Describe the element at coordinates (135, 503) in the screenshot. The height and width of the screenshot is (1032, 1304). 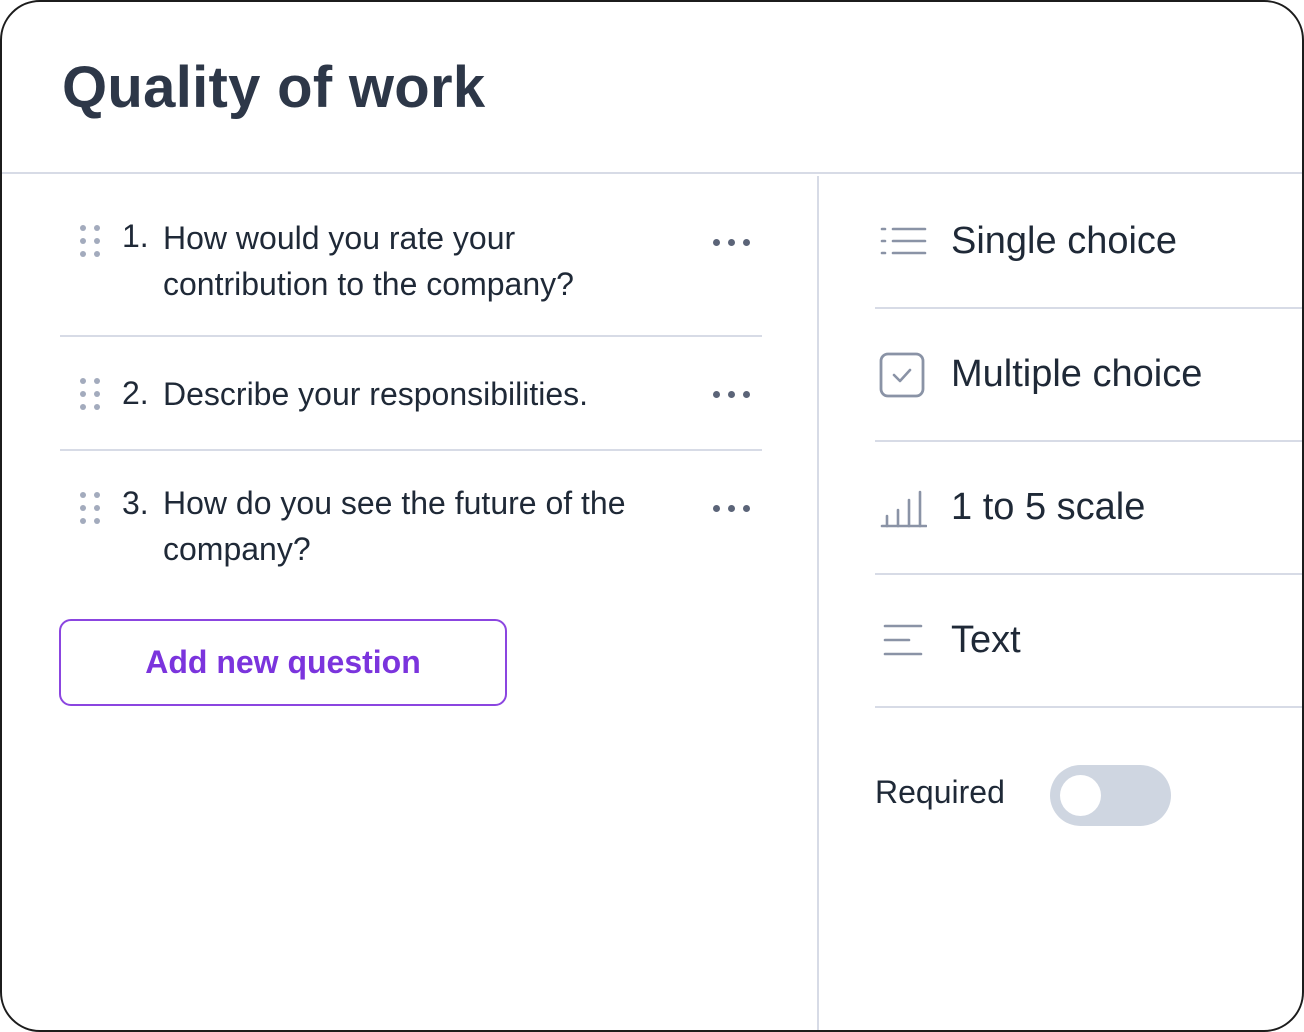
I see `question-number: 3.` at that location.